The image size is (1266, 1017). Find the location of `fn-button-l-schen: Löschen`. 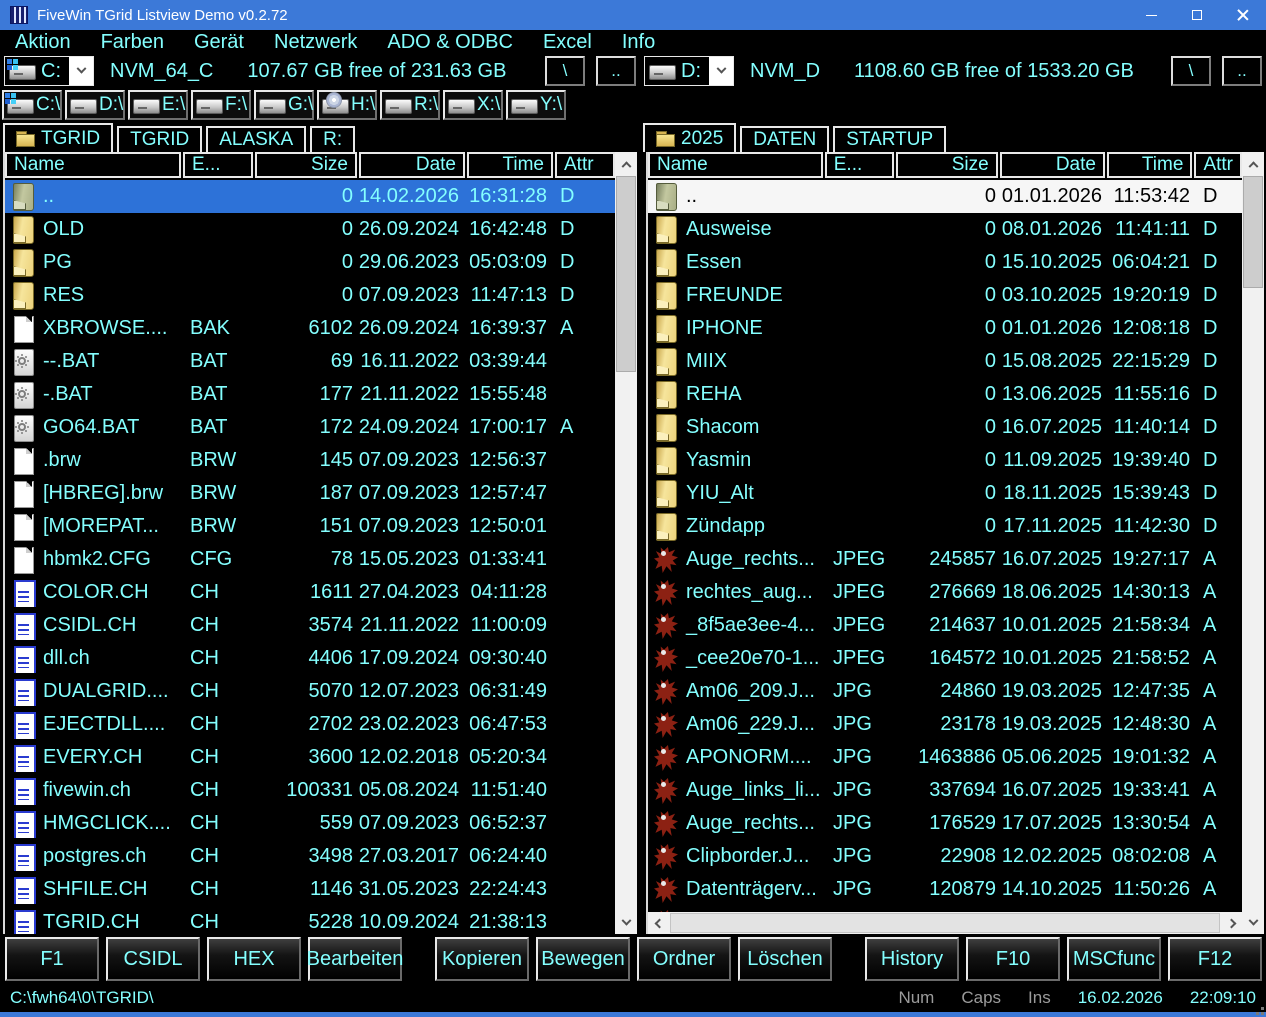

fn-button-l-schen: Löschen is located at coordinates (785, 959).